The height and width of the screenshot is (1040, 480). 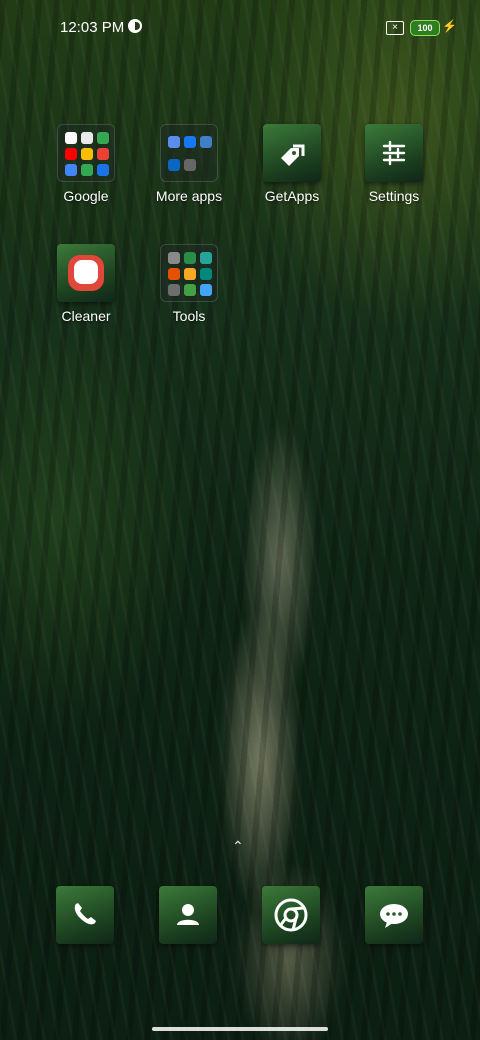 What do you see at coordinates (71, 138) in the screenshot?
I see `google-g-icon` at bounding box center [71, 138].